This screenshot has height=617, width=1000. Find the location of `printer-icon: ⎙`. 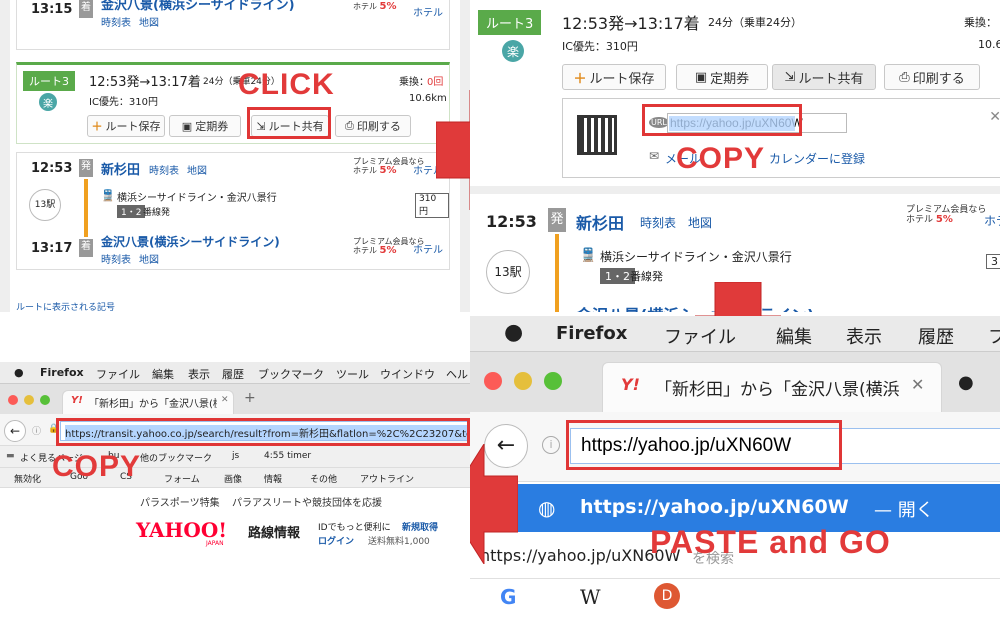

printer-icon: ⎙ is located at coordinates (904, 77).